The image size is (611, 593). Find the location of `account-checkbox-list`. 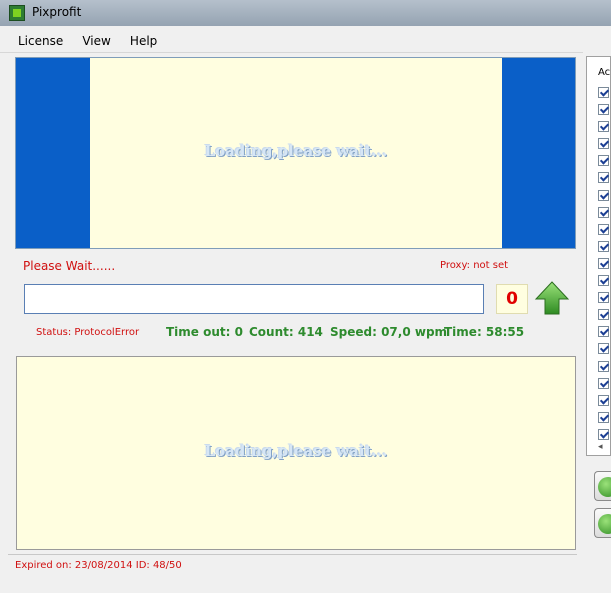

account-checkbox-list is located at coordinates (603, 266).